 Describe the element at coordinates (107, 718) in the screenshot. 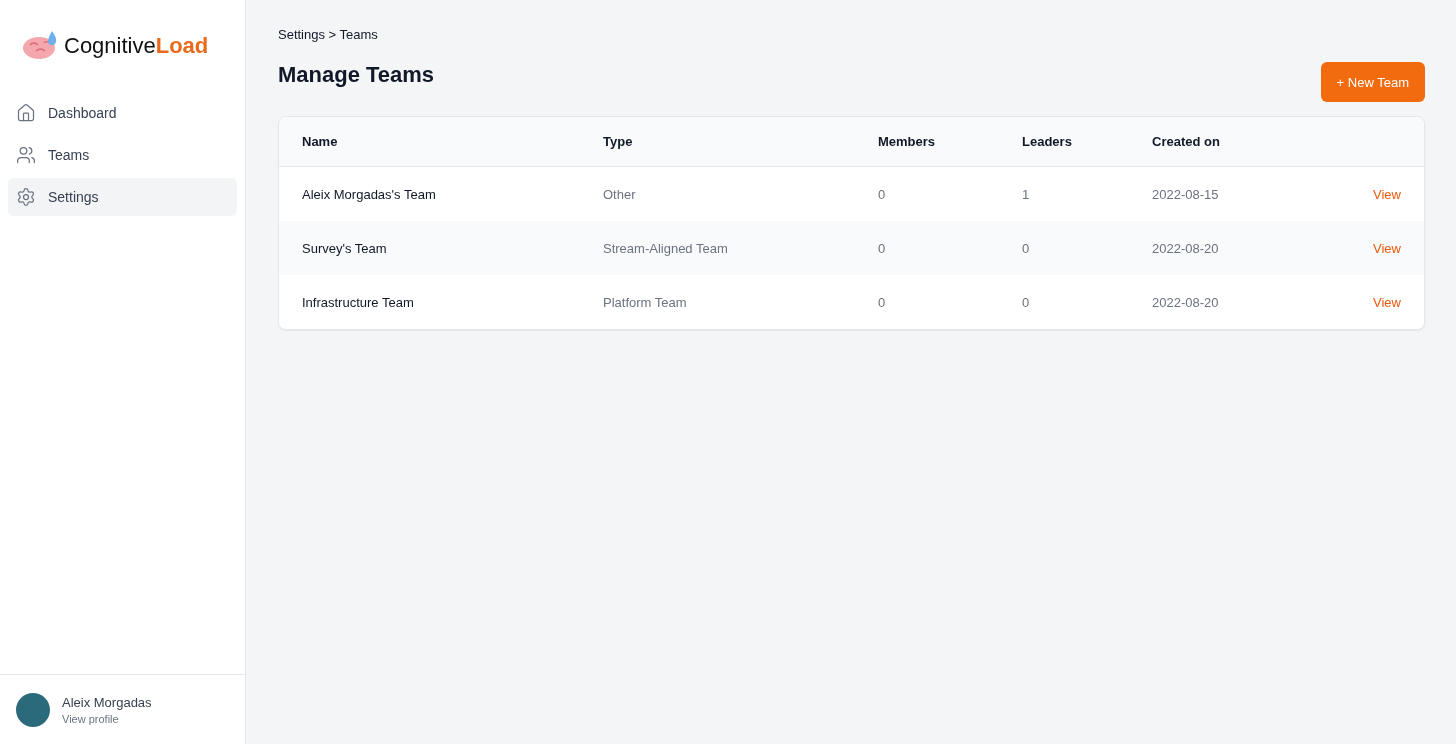

I see `view-profile-link: View profile` at that location.